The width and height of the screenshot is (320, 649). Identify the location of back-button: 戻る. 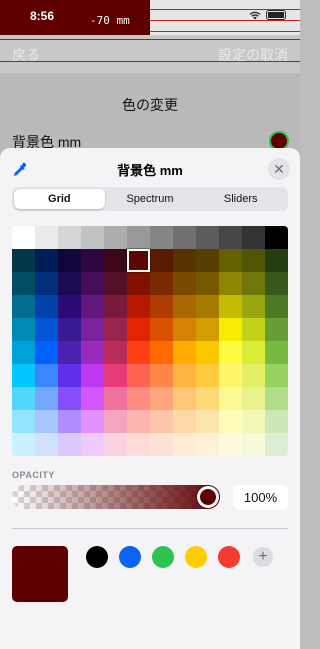
(26, 55).